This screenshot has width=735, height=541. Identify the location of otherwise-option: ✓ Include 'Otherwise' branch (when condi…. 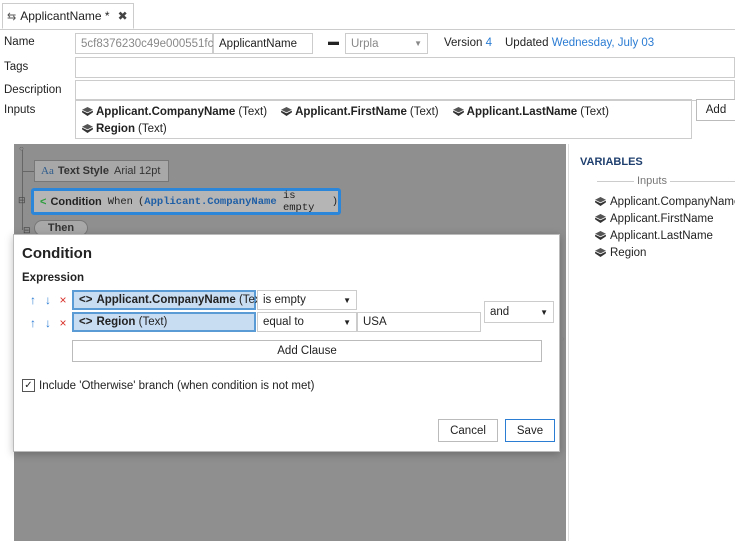
(168, 385).